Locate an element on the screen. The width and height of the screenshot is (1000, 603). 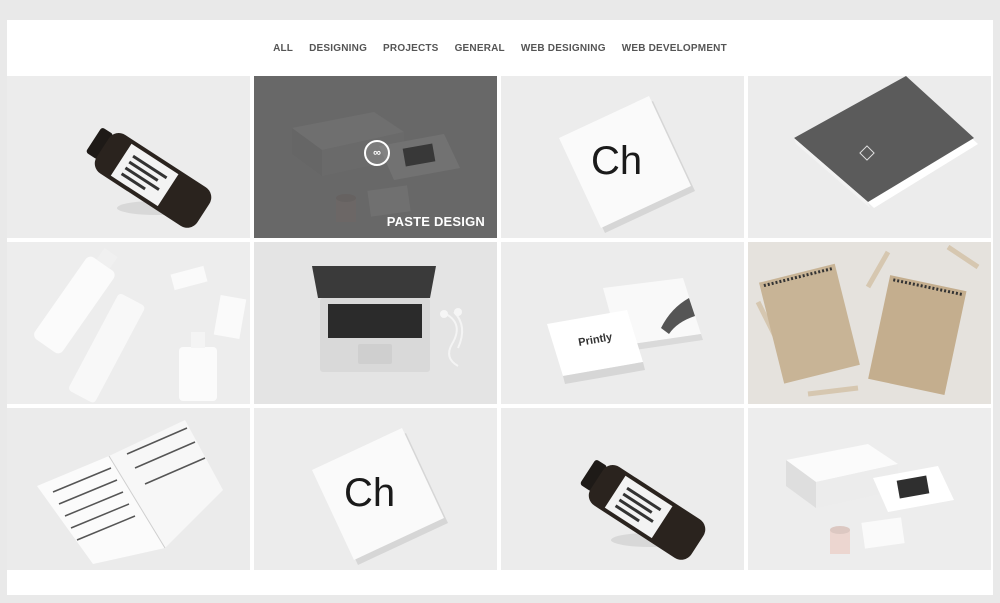
notebook-image is located at coordinates (869, 157).